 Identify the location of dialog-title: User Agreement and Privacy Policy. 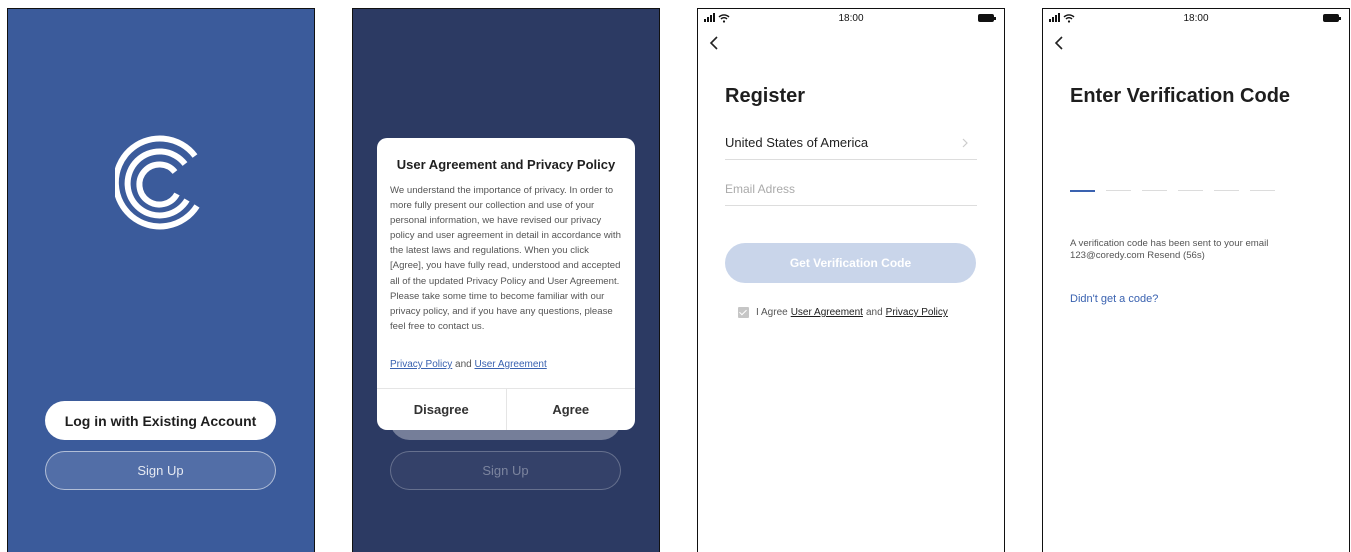
(506, 164).